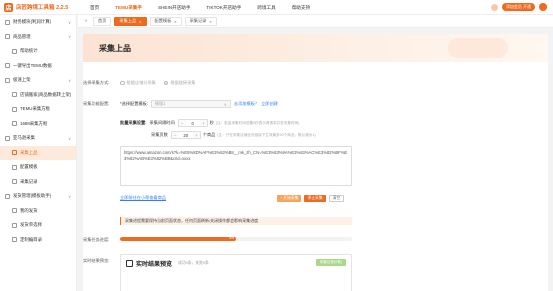 This screenshot has width=553, height=291. What do you see at coordinates (38, 225) in the screenshot?
I see `sidebar-item: 发货单选择` at bounding box center [38, 225].